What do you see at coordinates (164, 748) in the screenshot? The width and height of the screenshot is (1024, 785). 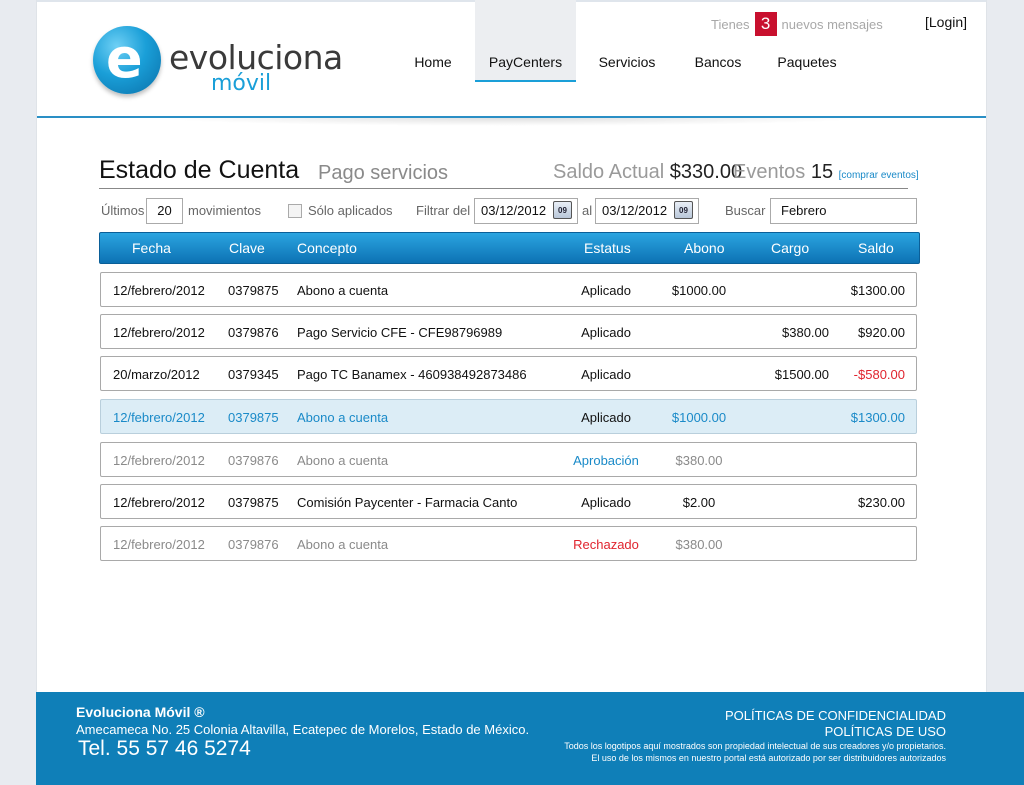 I see `footer-phone: Tel. 55 57 46 5274` at bounding box center [164, 748].